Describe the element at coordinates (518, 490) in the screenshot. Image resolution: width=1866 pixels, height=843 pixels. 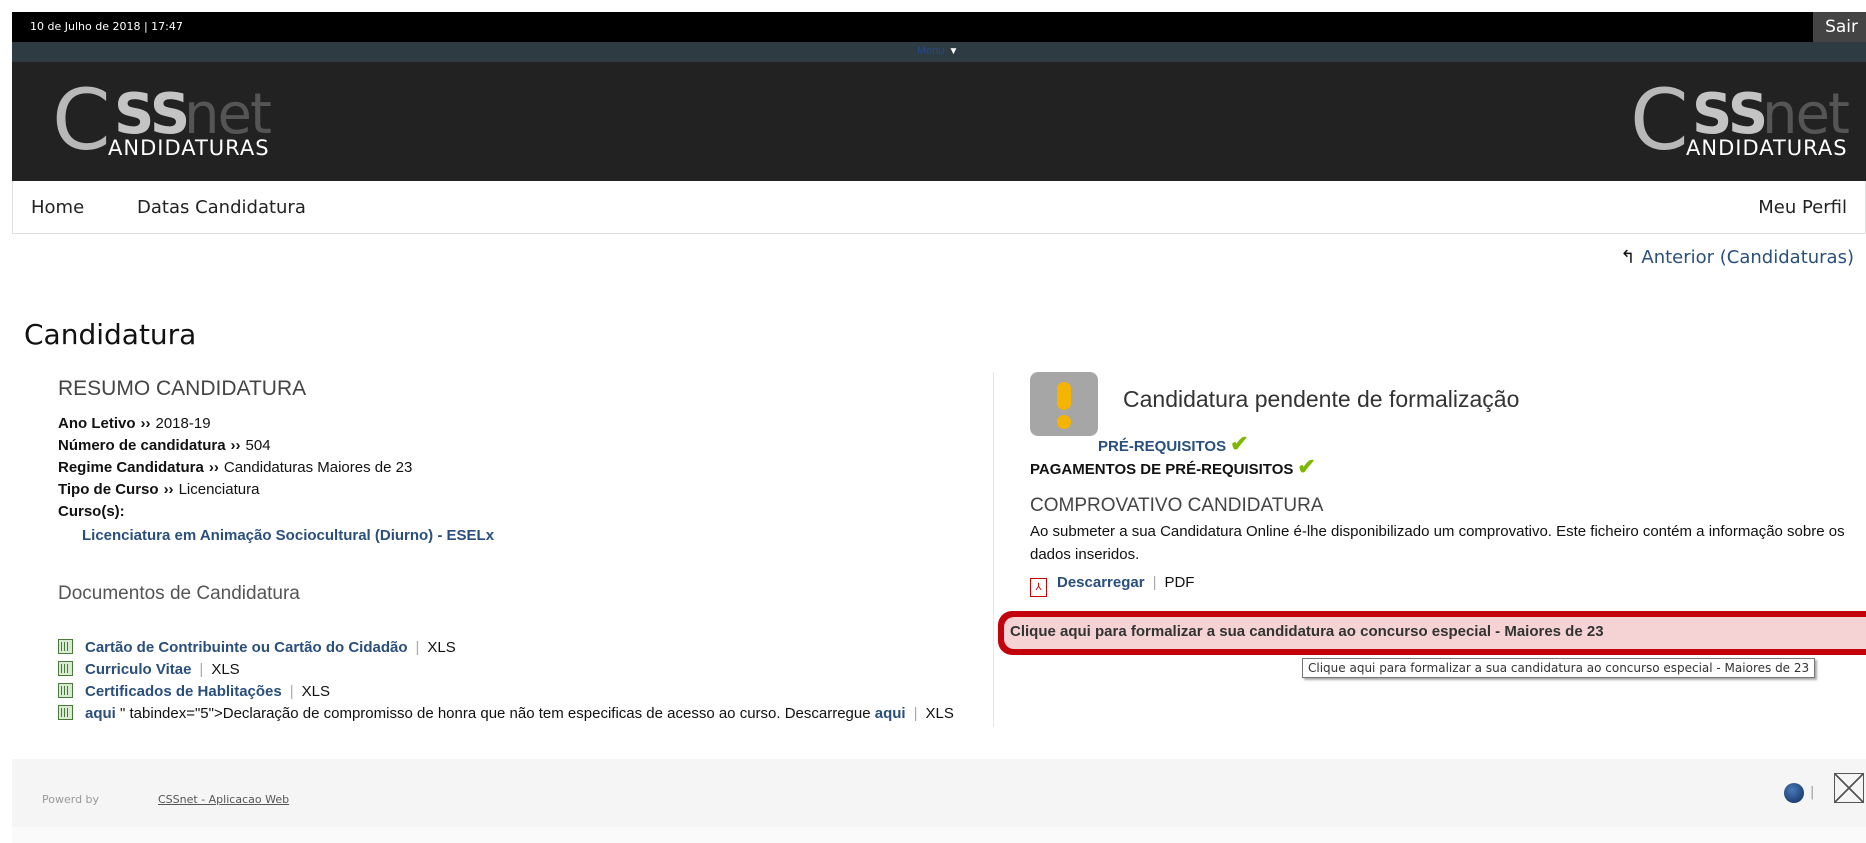
I see `tipo-row: Tipo de Curso ›› Licenciatura` at that location.